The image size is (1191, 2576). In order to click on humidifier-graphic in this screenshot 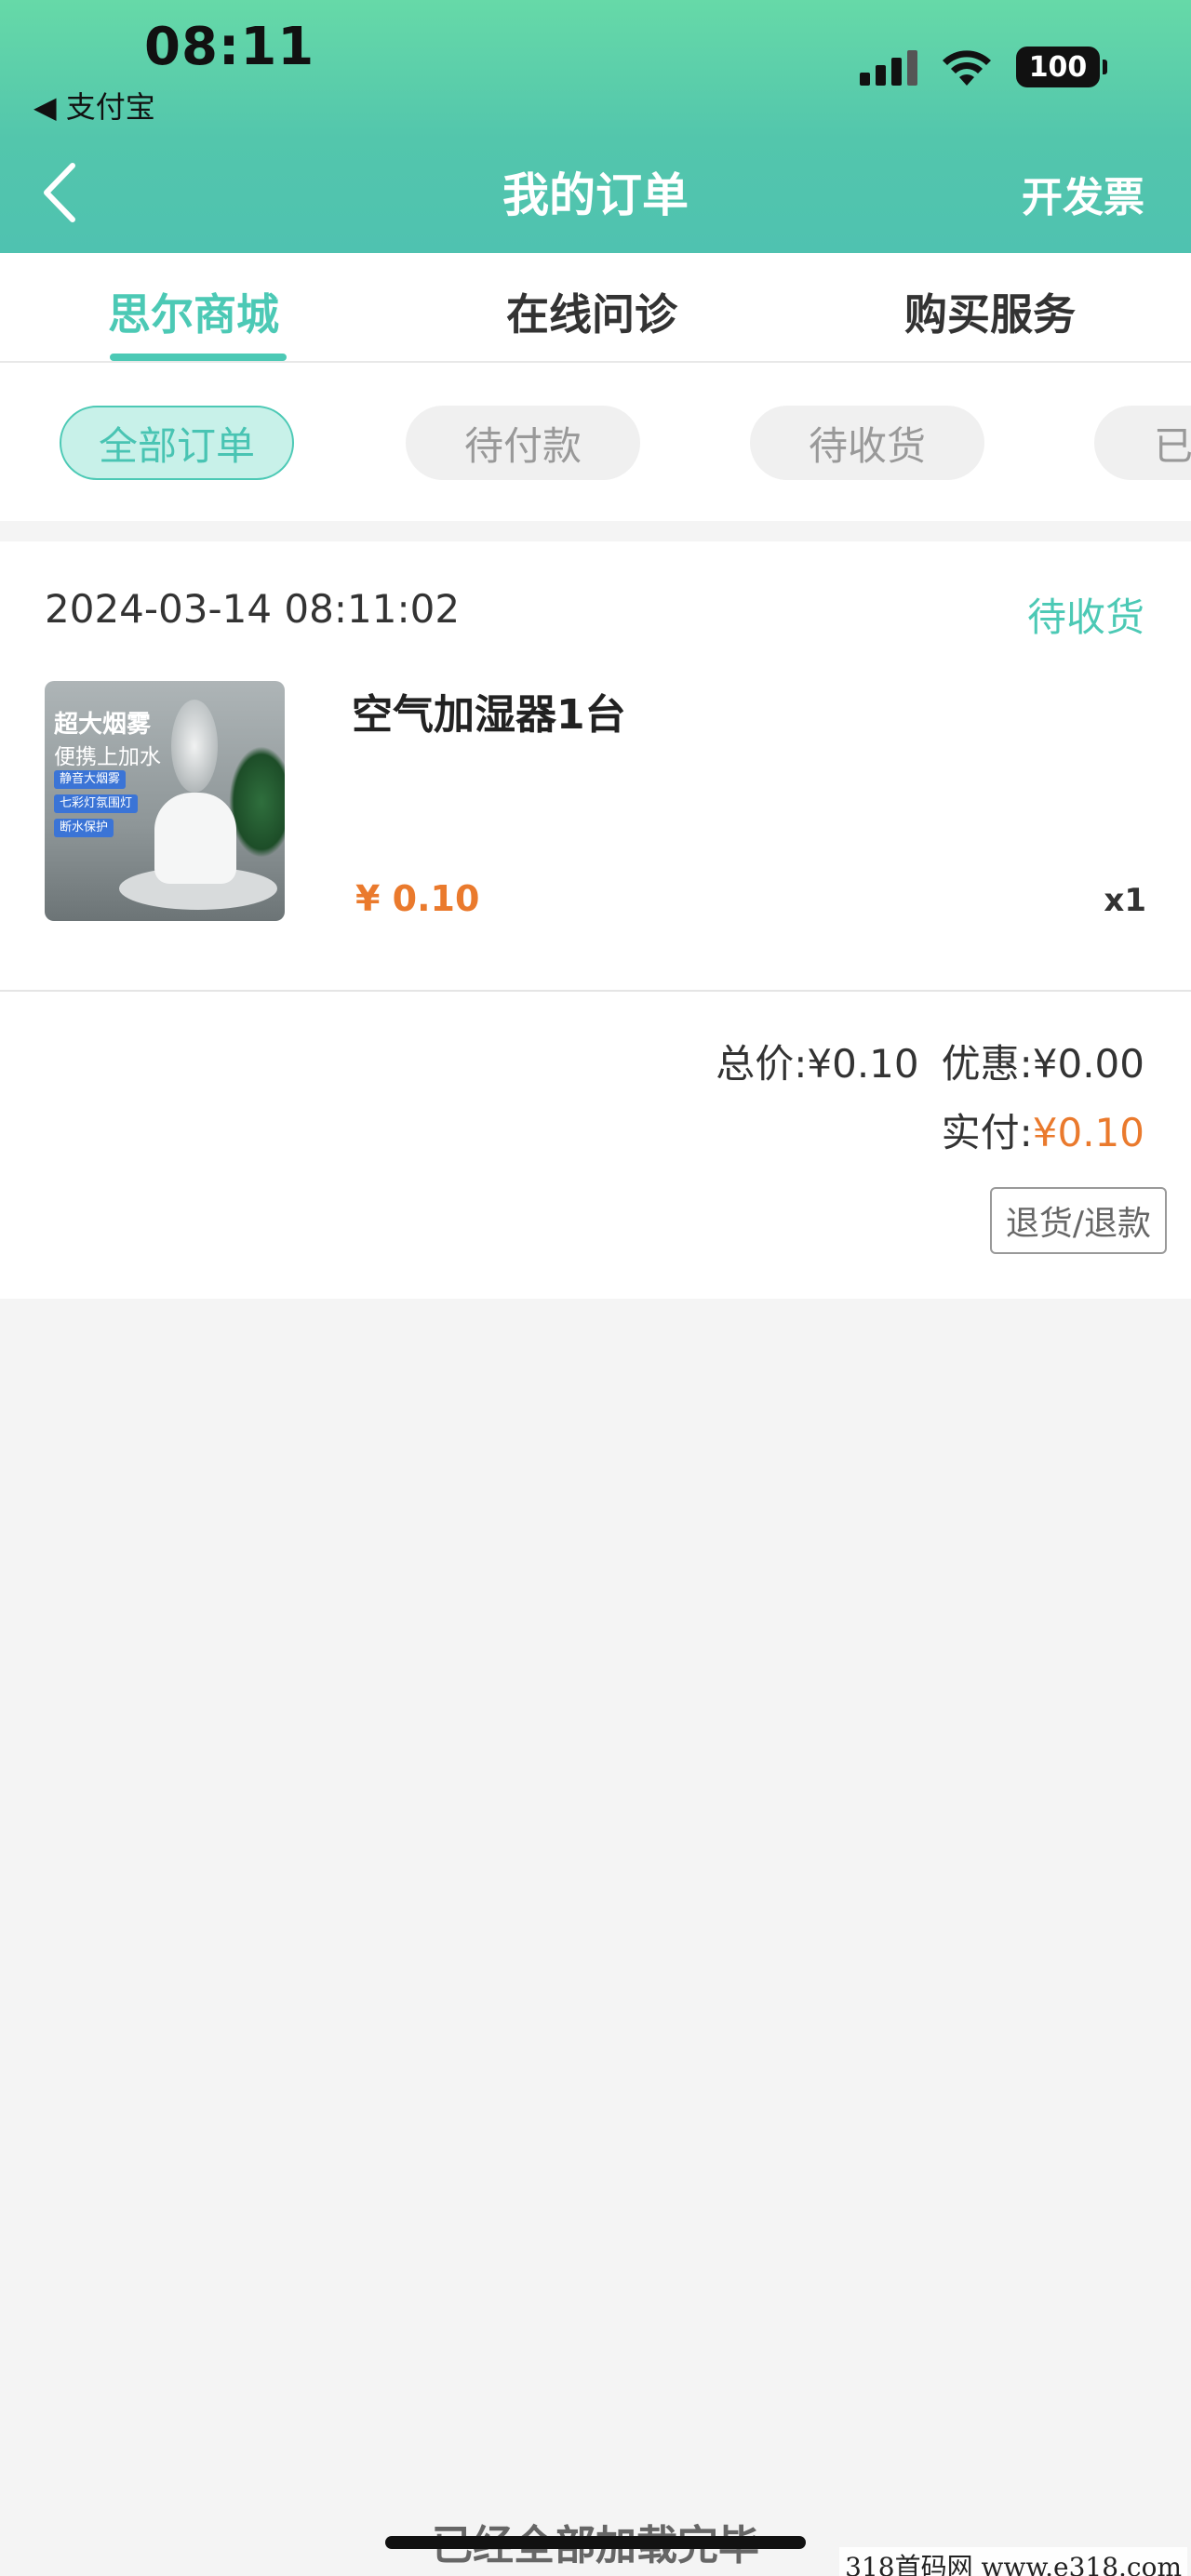, I will do `click(195, 838)`.